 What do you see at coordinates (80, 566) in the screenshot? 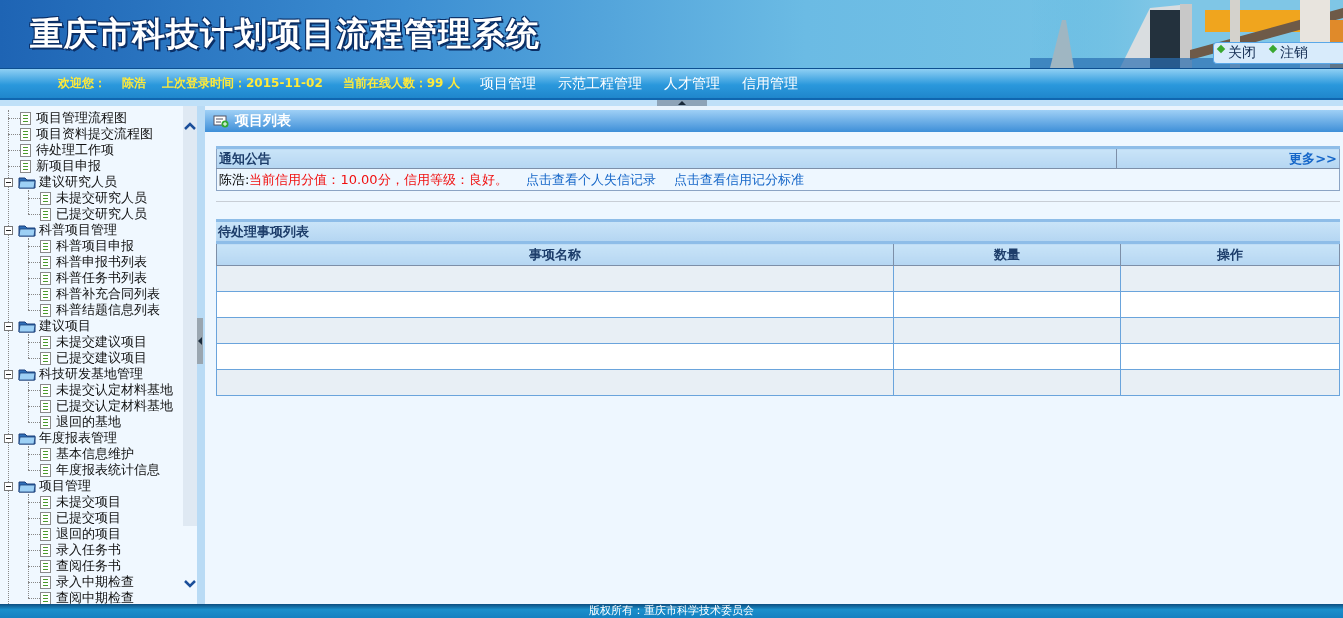
I see `tree-item: 查阅任务书` at bounding box center [80, 566].